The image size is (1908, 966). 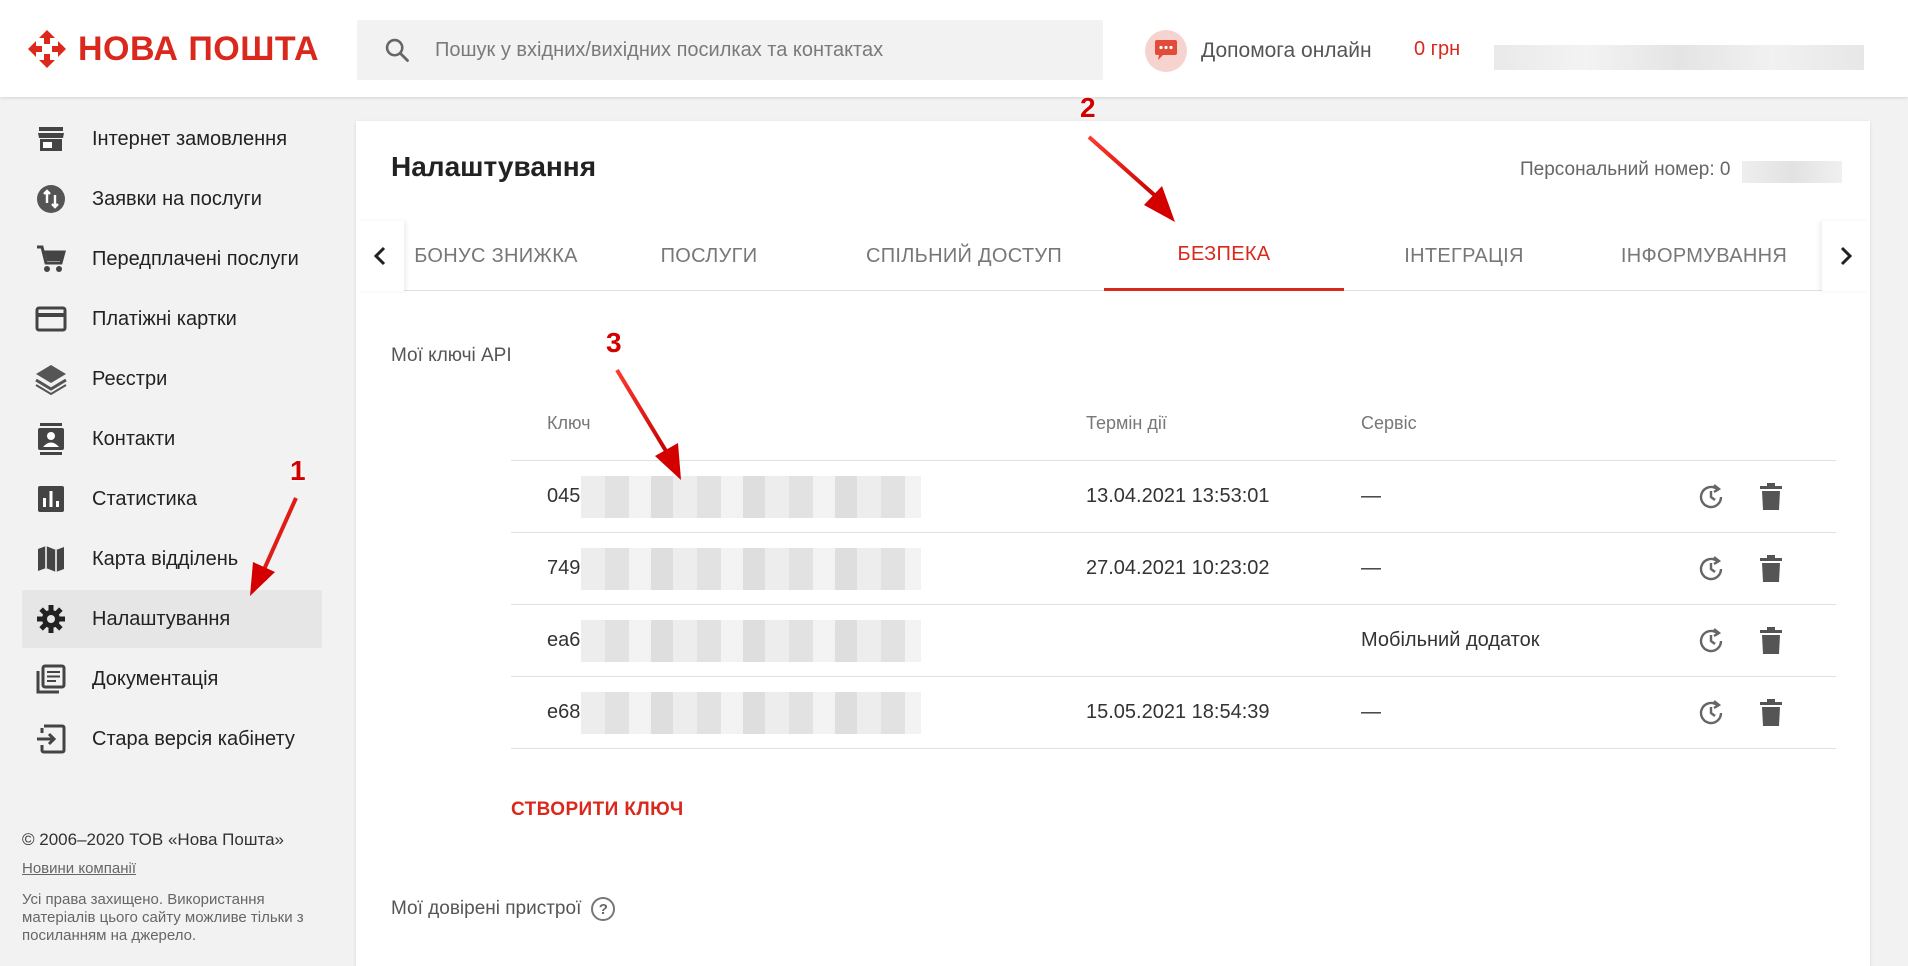 I want to click on help-online-button: Допомога онлайн, so click(x=1258, y=51).